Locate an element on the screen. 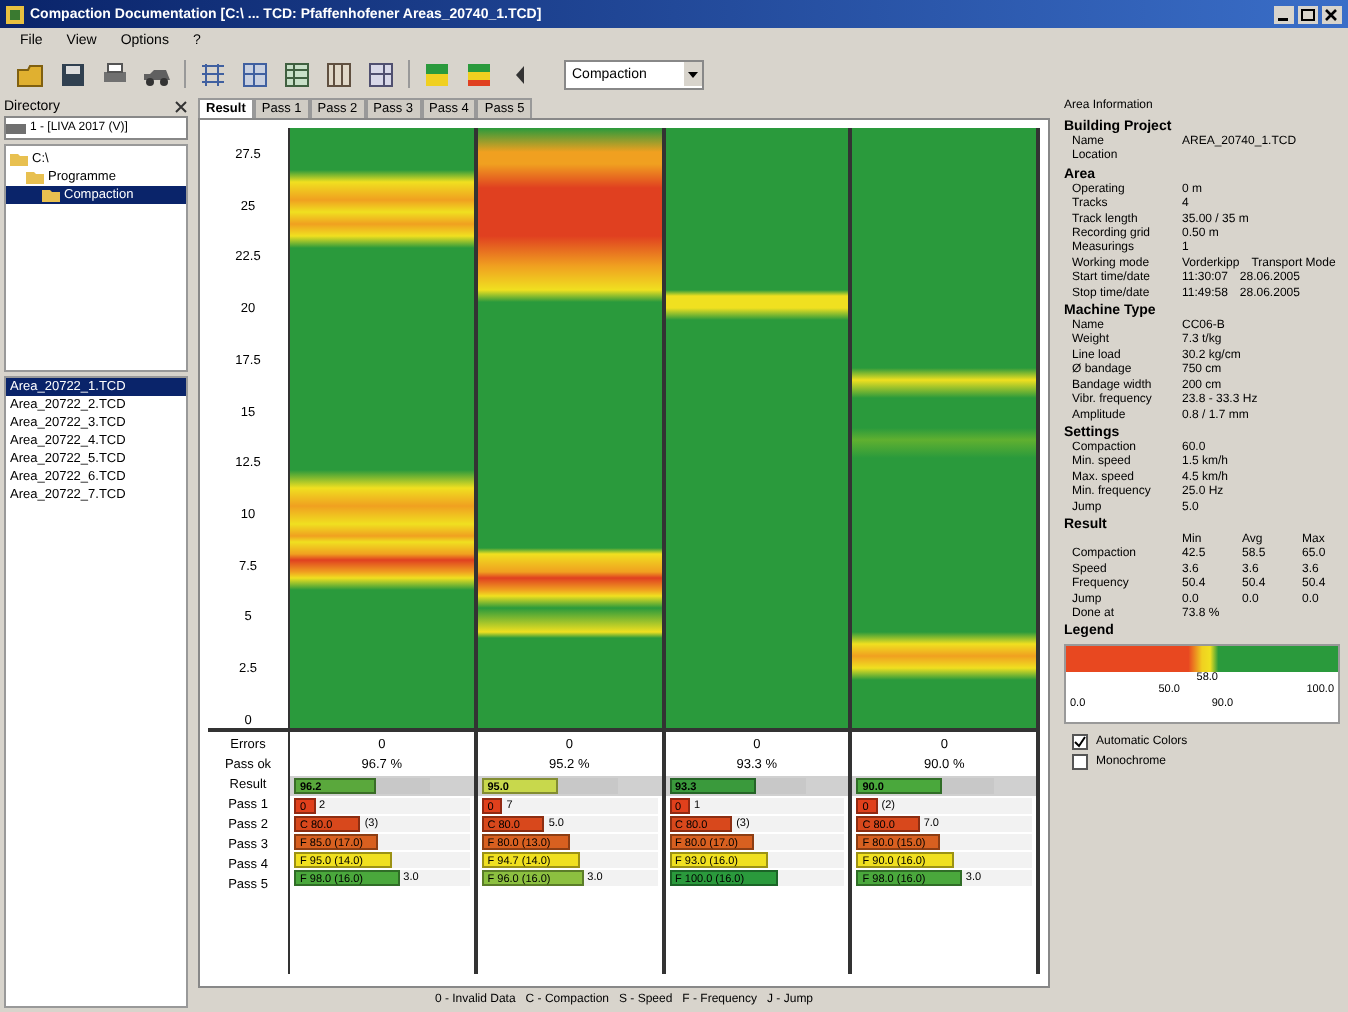 The image size is (1348, 1012). caret-icon is located at coordinates (693, 74).